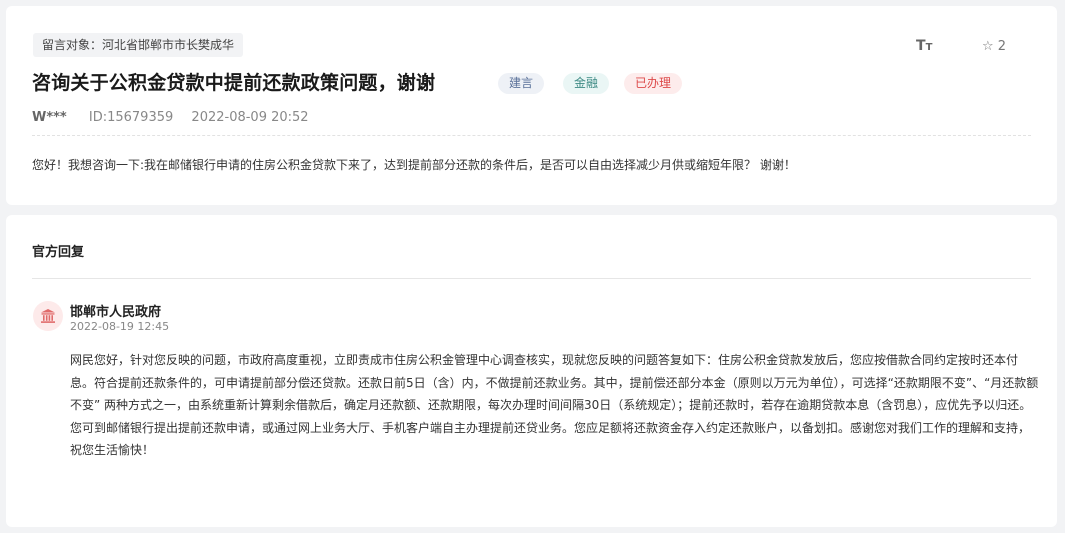  What do you see at coordinates (131, 117) in the screenshot?
I see `message-id: ID:15679359` at bounding box center [131, 117].